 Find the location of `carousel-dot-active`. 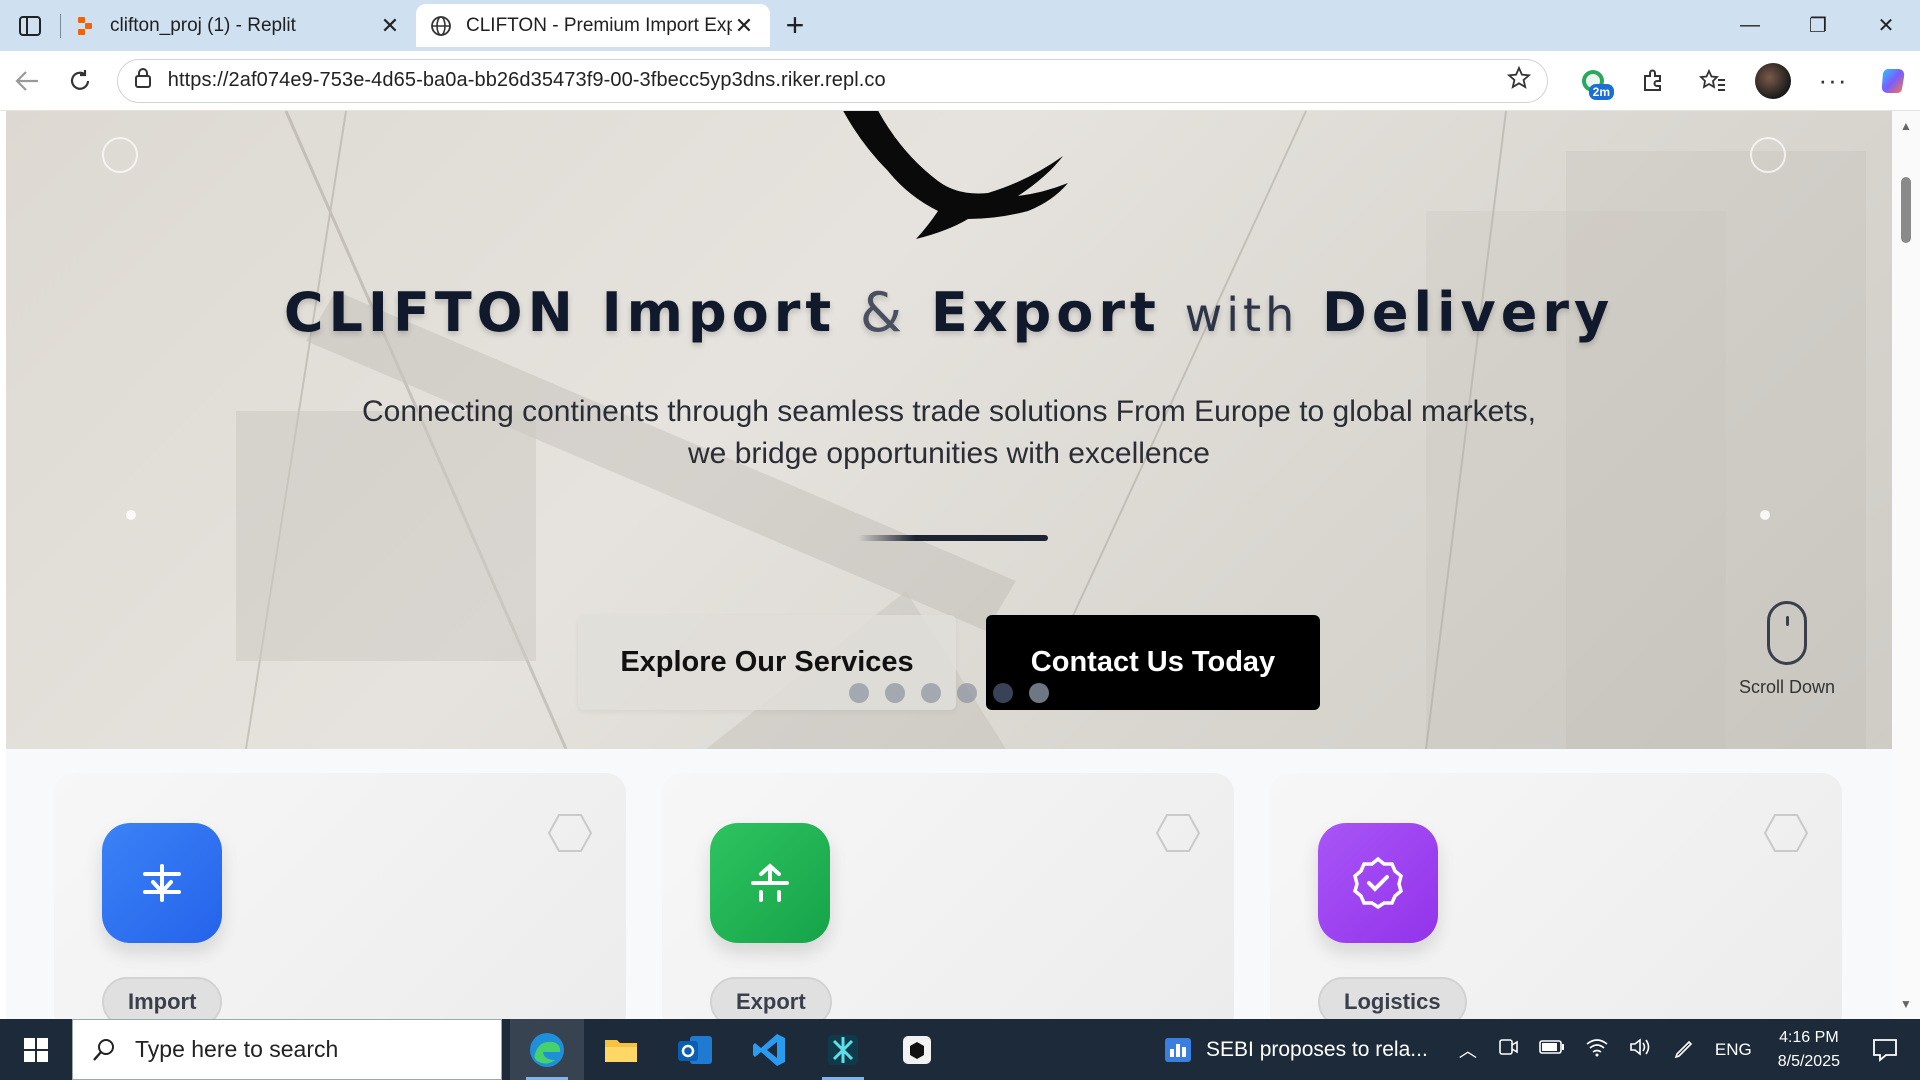

carousel-dot-active is located at coordinates (1003, 693).